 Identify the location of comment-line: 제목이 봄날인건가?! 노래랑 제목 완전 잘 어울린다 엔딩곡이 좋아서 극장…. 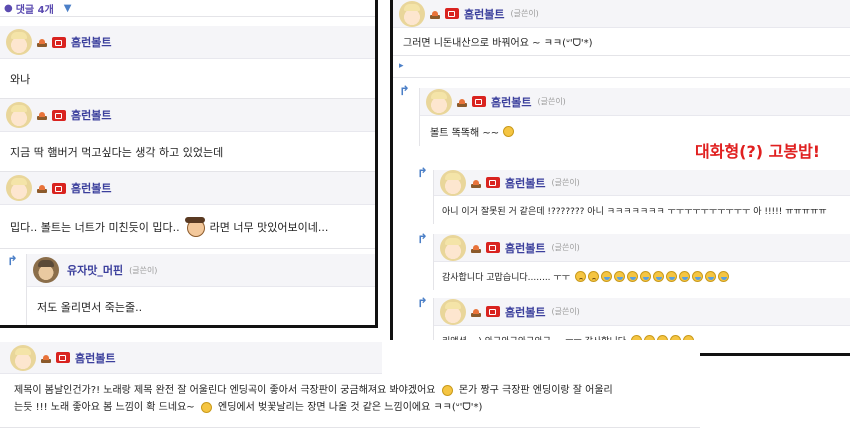
(352, 390).